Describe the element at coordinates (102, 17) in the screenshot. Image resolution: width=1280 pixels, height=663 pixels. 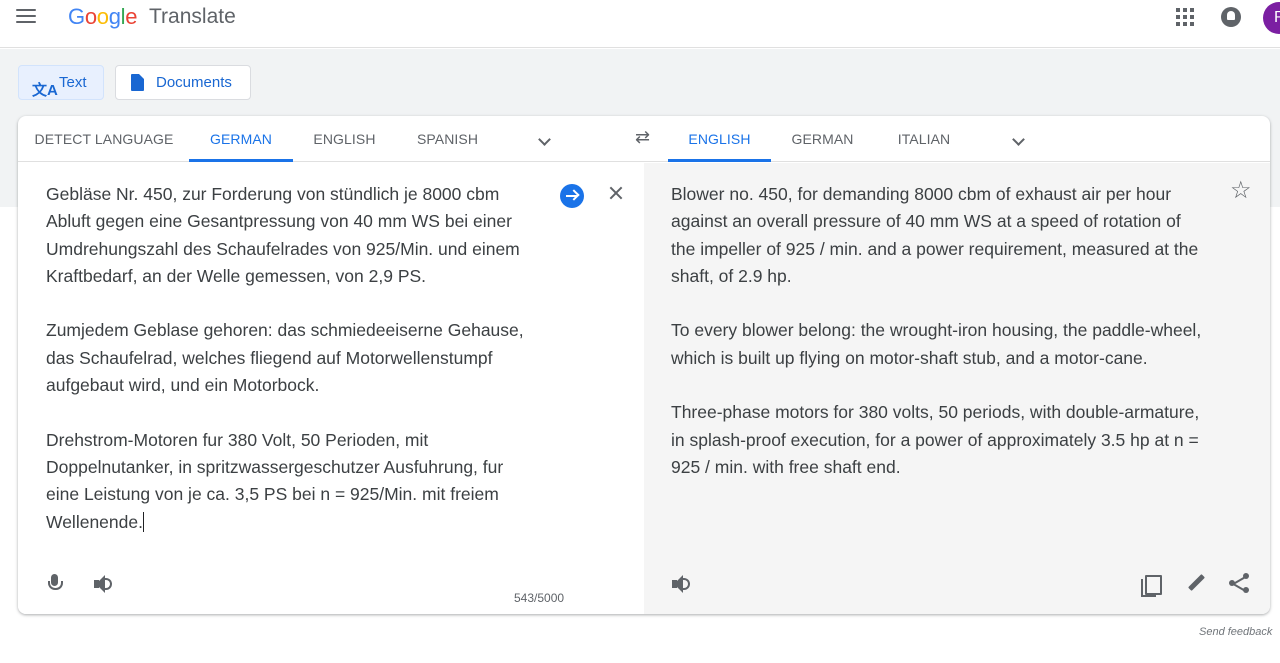
I see `google-logo: Google` at that location.